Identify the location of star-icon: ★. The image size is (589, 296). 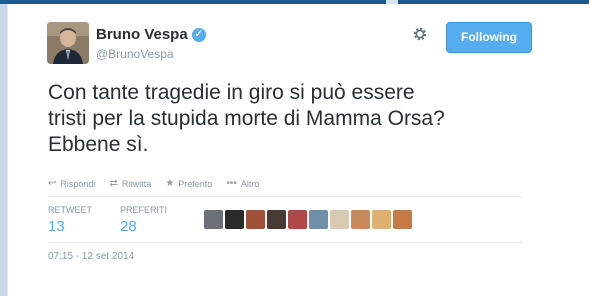
(170, 183).